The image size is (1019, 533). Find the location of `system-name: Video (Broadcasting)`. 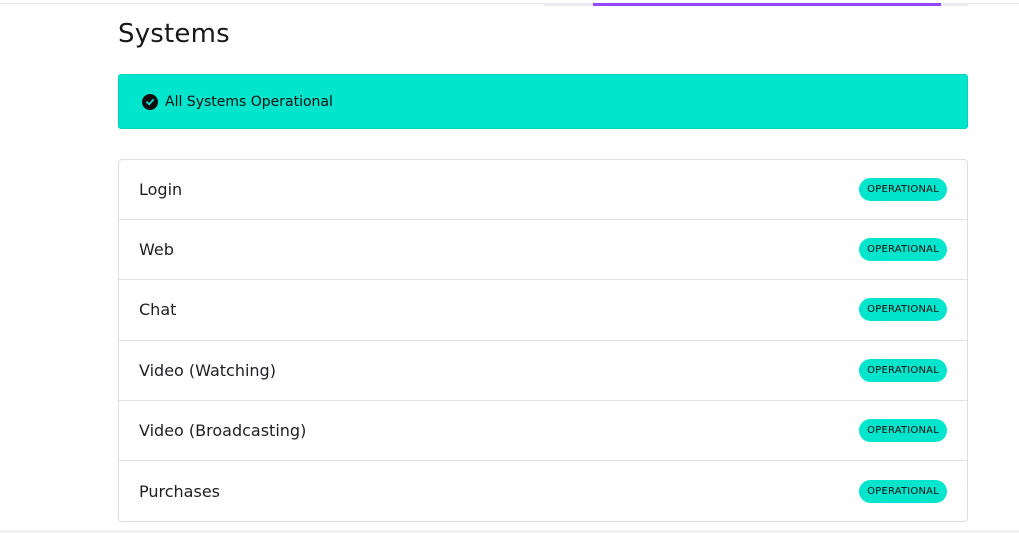

system-name: Video (Broadcasting) is located at coordinates (223, 430).